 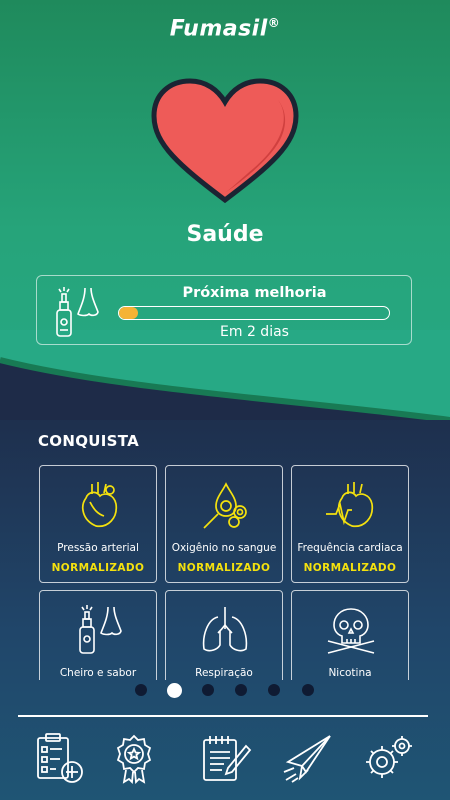 What do you see at coordinates (218, 29) in the screenshot?
I see `logo-text: Fumasil` at bounding box center [218, 29].